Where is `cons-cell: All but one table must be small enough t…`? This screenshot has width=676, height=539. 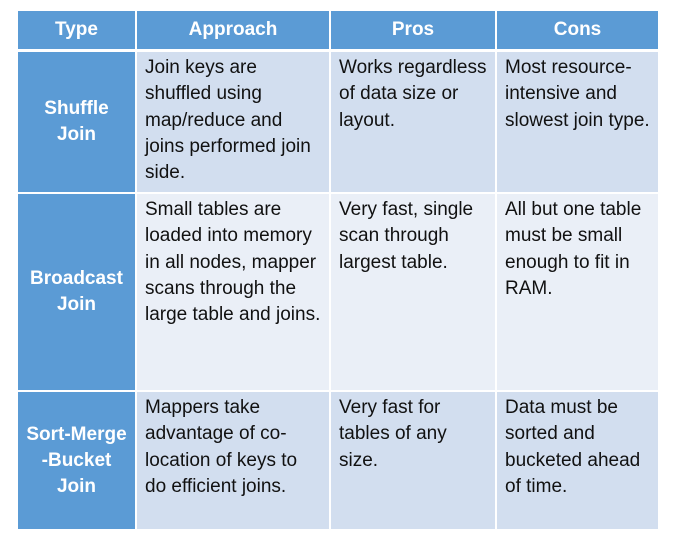
cons-cell: All but one table must be small enough t… is located at coordinates (577, 292).